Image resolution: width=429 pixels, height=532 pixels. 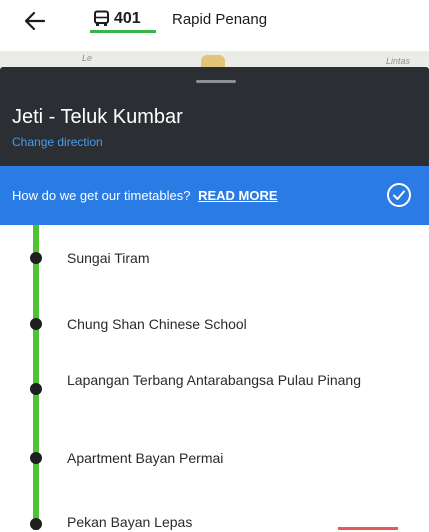 What do you see at coordinates (127, 18) in the screenshot?
I see `route-number: 401` at bounding box center [127, 18].